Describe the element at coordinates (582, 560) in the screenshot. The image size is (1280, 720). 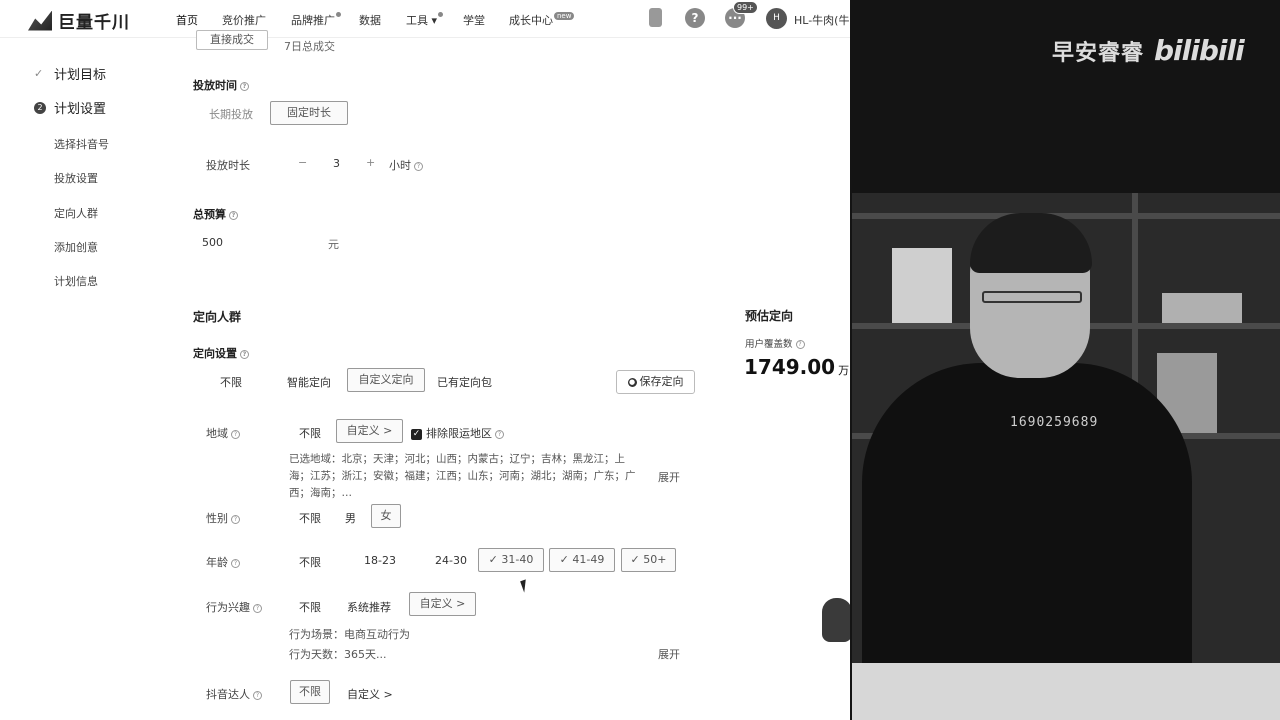
I see `age-opt-41-49-button: ✓ 41-49` at that location.